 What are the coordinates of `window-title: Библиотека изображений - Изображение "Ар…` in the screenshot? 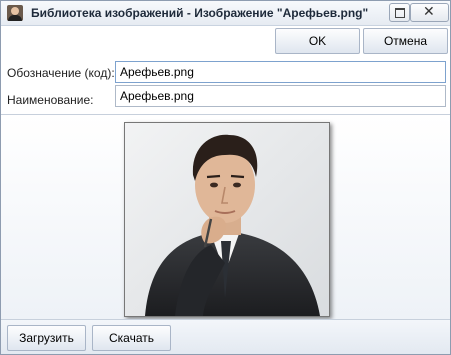 It's located at (200, 13).